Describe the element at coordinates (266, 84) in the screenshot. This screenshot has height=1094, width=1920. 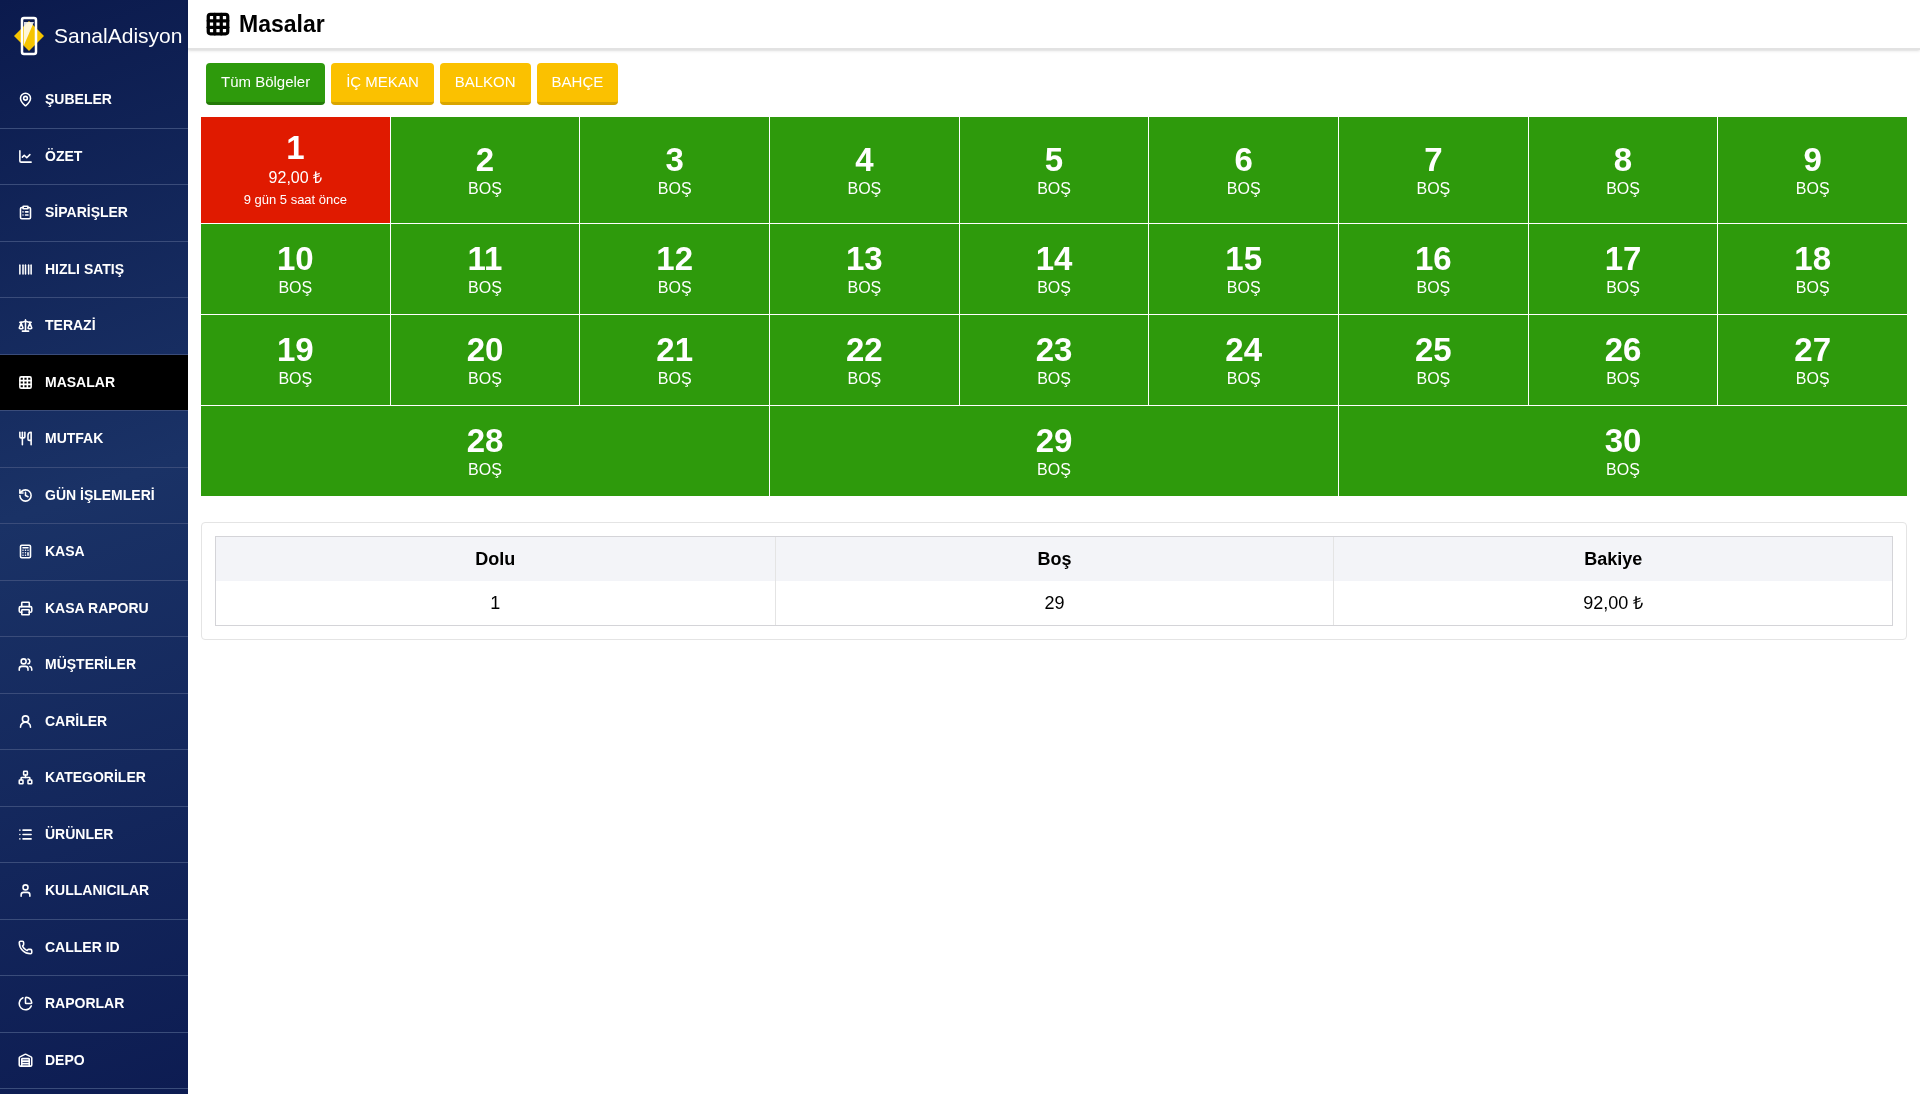
I see `region-filter-button: Tüm Bölgeler` at that location.